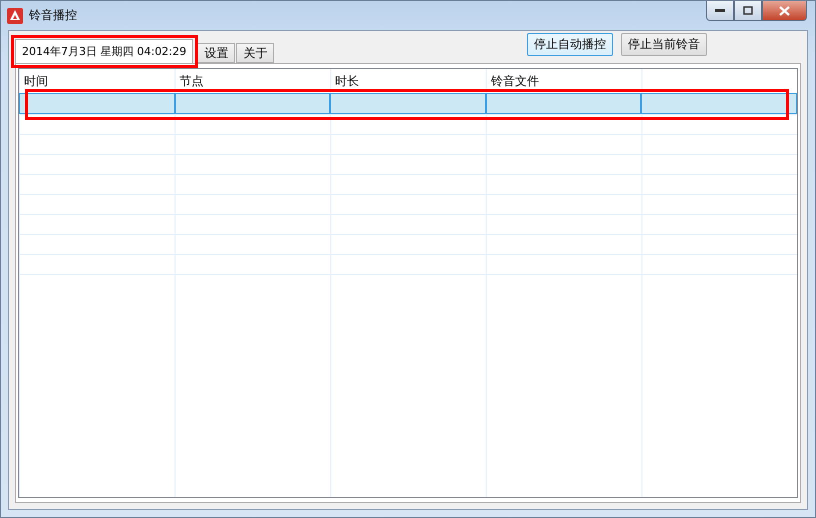 The height and width of the screenshot is (518, 816). Describe the element at coordinates (664, 44) in the screenshot. I see `action-button: 停止当前铃音` at that location.